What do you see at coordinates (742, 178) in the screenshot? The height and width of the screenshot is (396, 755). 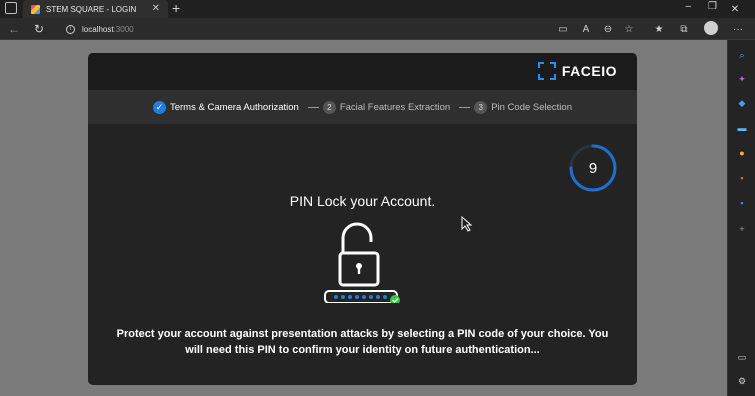 I see `office-icon: ▪` at bounding box center [742, 178].